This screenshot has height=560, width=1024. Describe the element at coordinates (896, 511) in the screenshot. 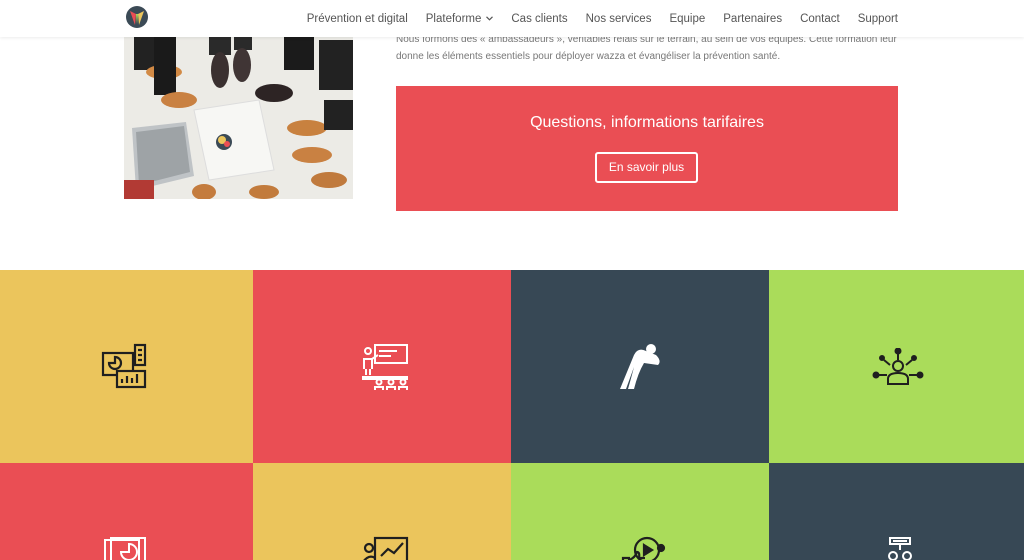

I see `service-tile-team` at that location.